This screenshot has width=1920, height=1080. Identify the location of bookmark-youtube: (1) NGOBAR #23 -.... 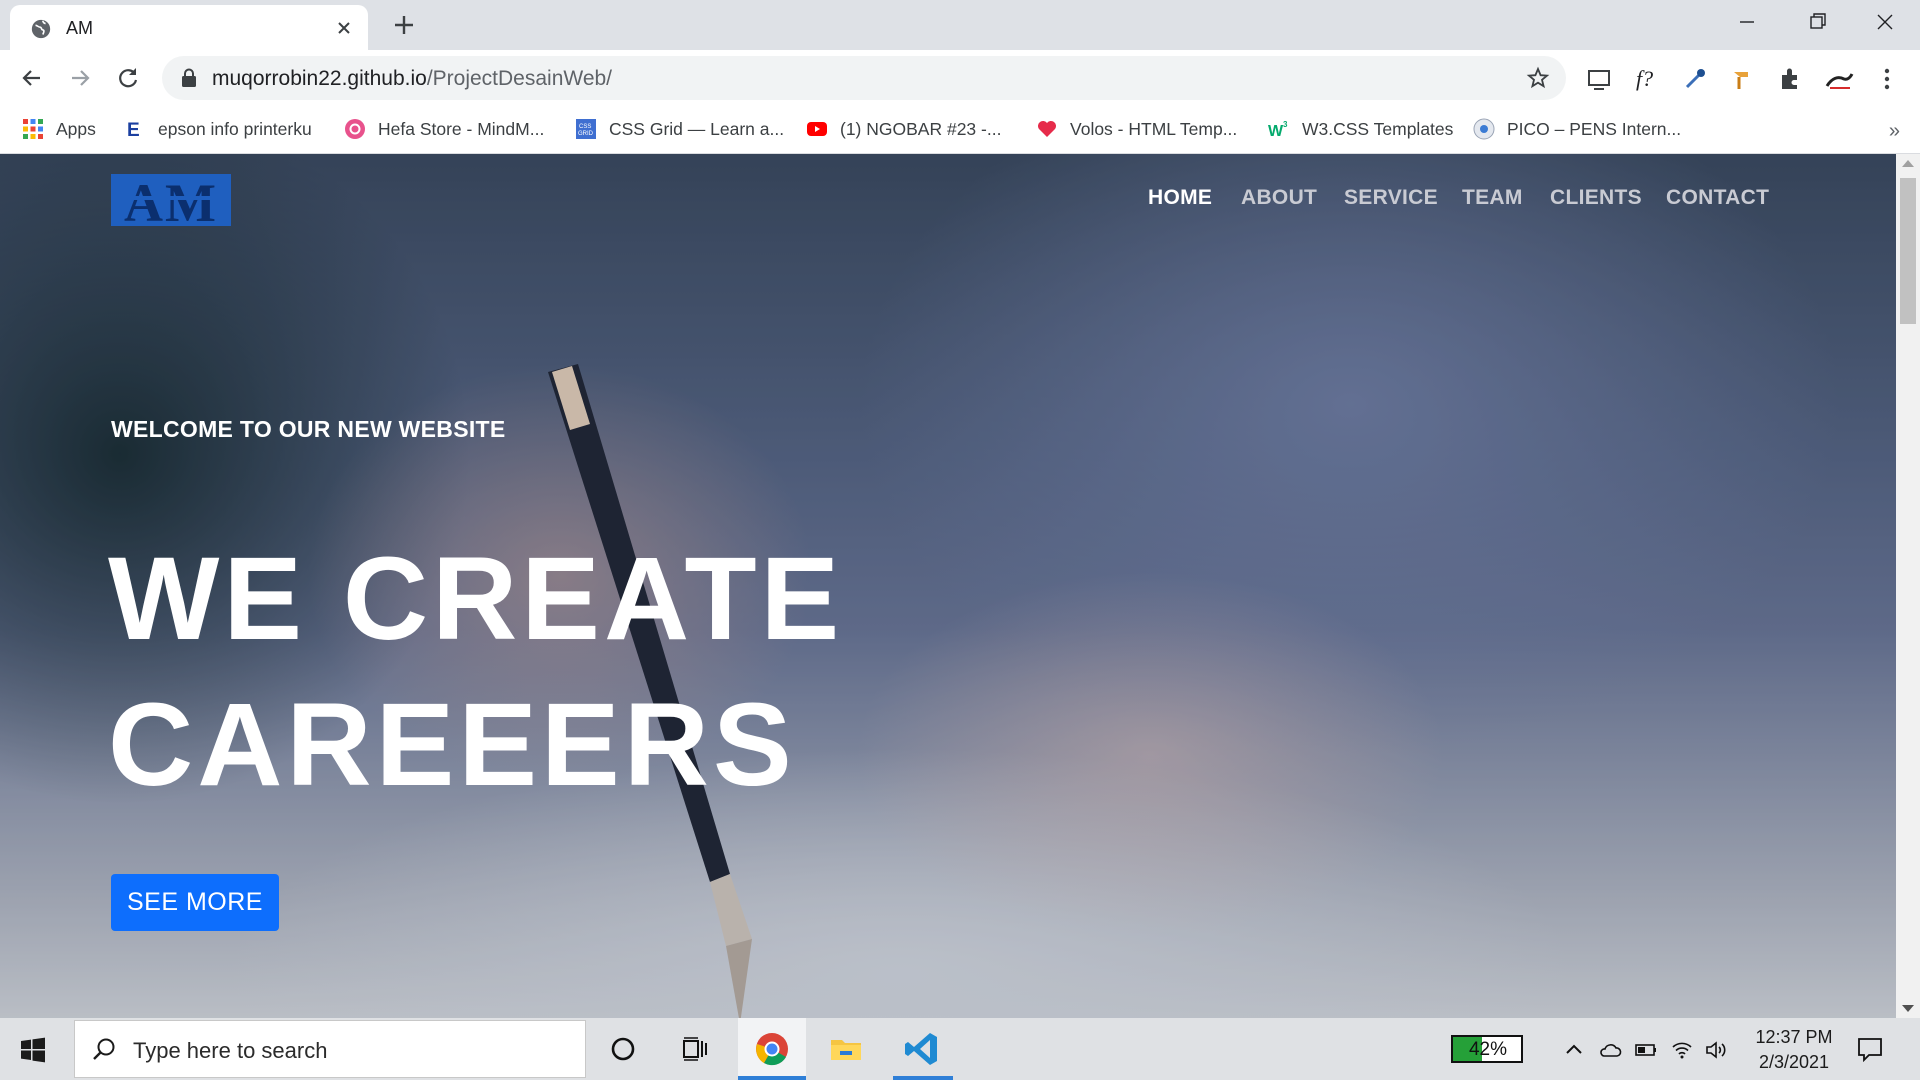
(903, 129).